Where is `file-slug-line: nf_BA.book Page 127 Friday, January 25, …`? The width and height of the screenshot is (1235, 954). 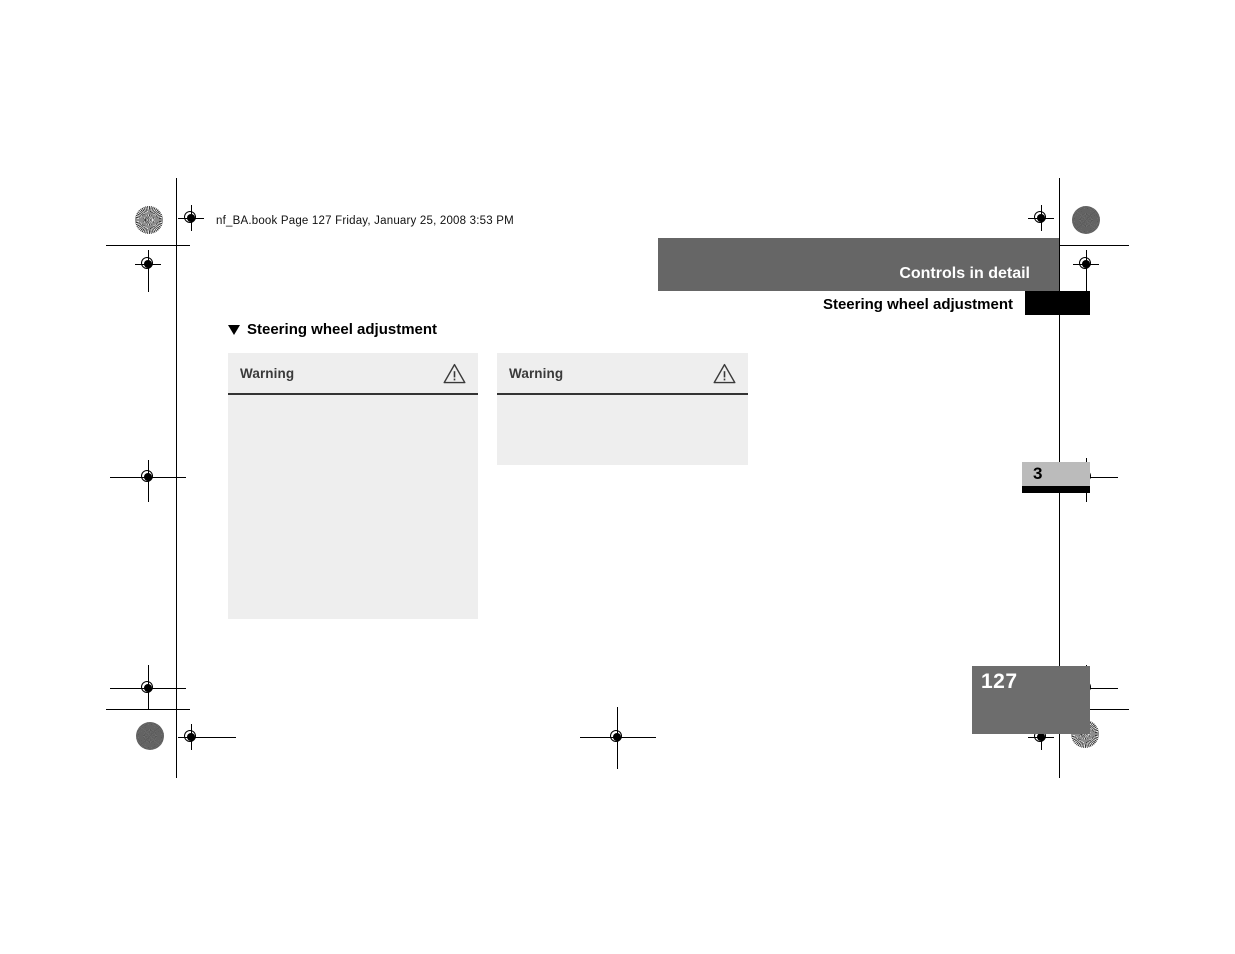
file-slug-line: nf_BA.book Page 127 Friday, January 25, … is located at coordinates (365, 221).